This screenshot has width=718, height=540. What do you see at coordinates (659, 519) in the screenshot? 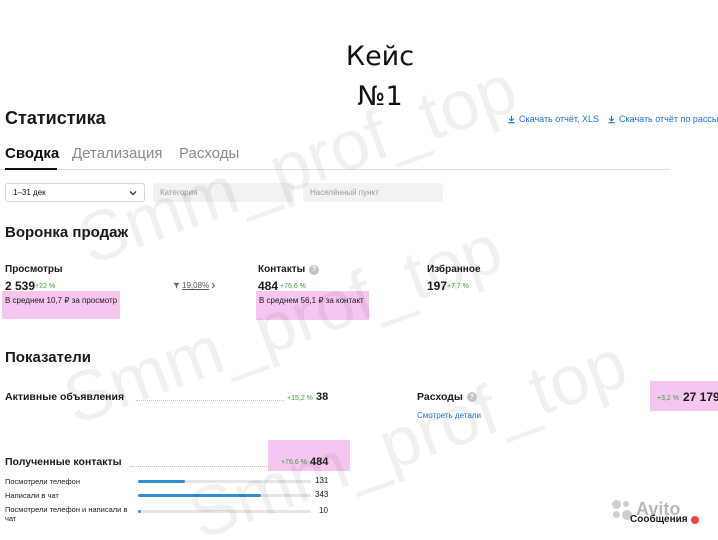
I see `messages-label: Сообщения` at bounding box center [659, 519].